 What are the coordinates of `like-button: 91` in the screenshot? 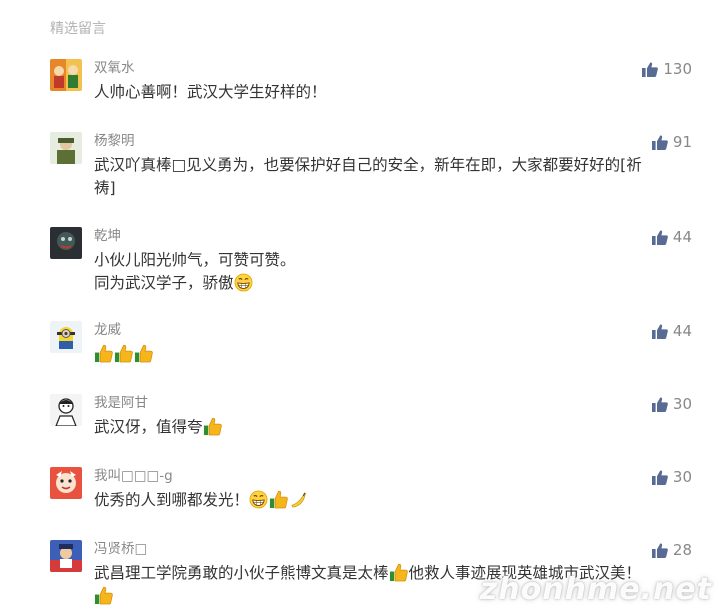 It's located at (672, 142).